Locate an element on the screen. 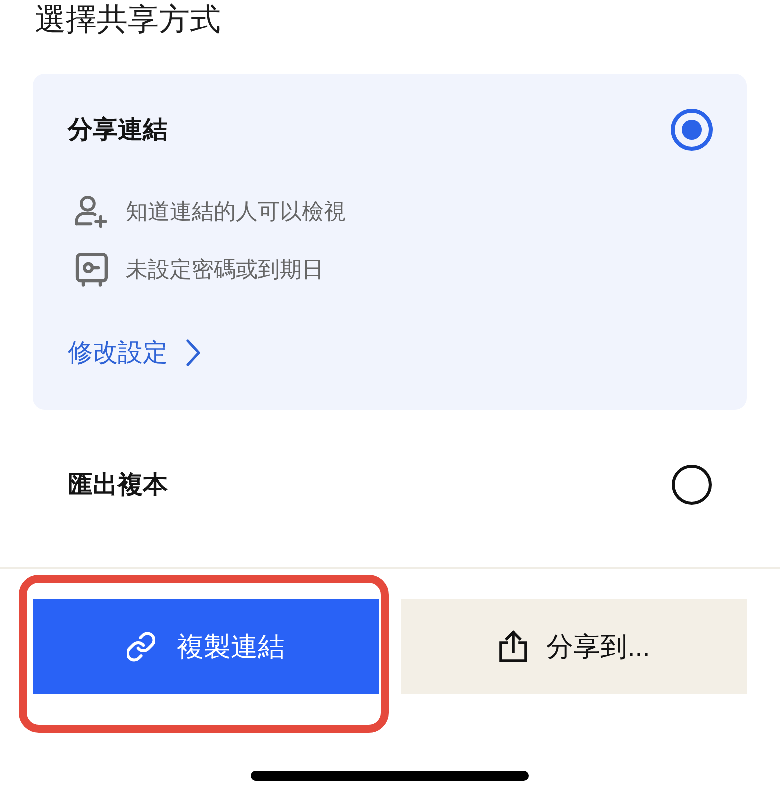 Image resolution: width=780 pixels, height=799 pixels. safe-icon is located at coordinates (92, 270).